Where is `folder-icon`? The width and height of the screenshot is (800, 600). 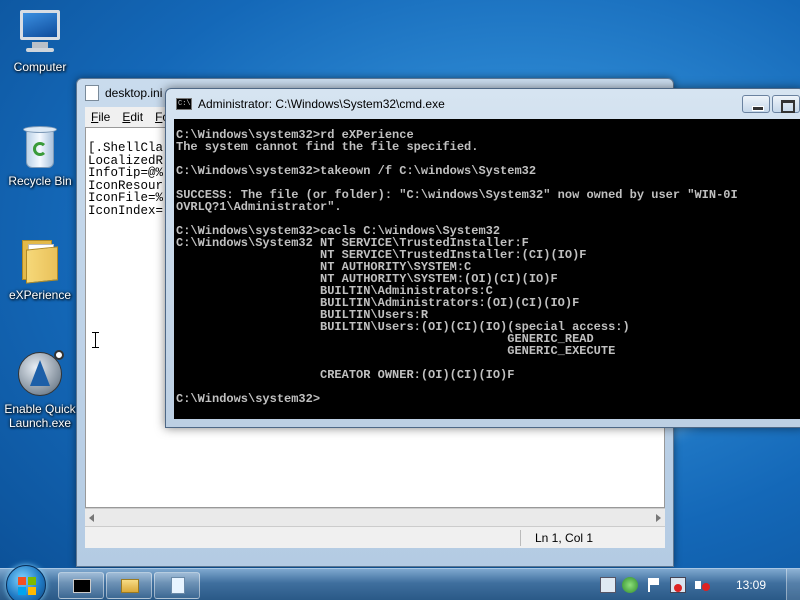 folder-icon is located at coordinates (40, 260).